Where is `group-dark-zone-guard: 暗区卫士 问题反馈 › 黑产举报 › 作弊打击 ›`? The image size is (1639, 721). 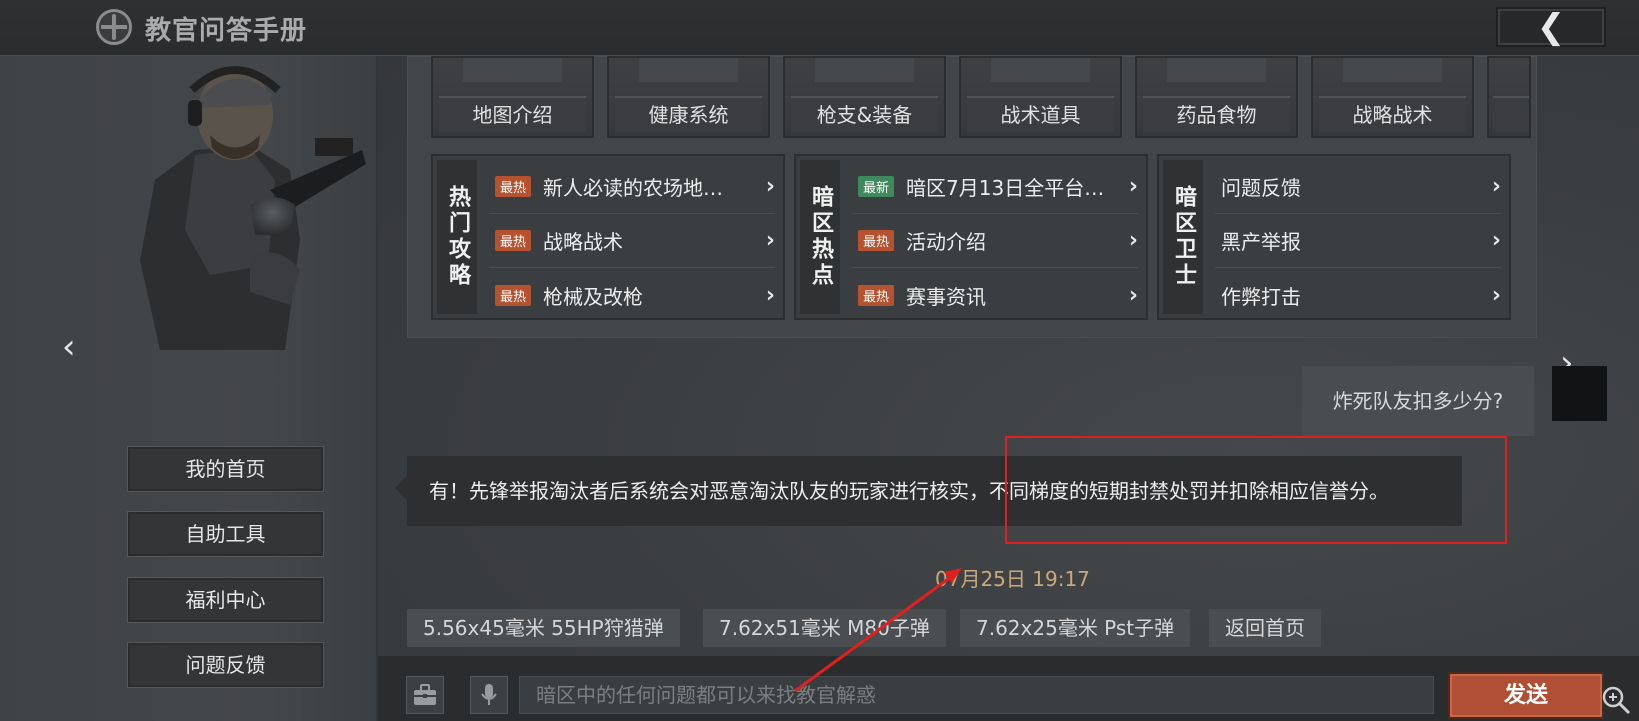
group-dark-zone-guard: 暗区卫士 问题反馈 › 黑产举报 › 作弊打击 › is located at coordinates (1334, 237).